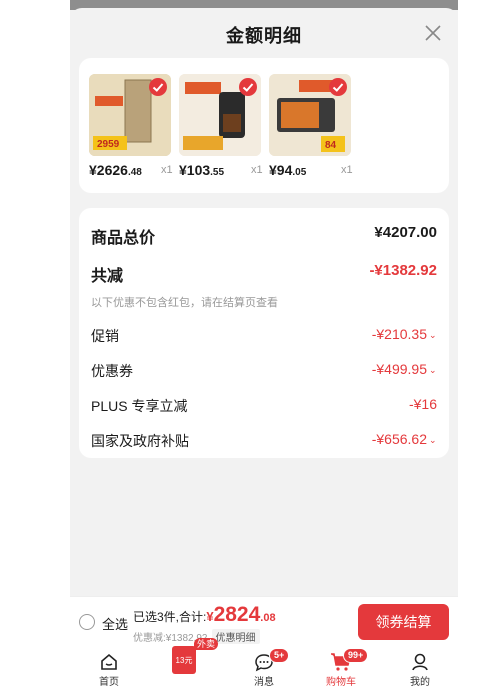 The width and height of the screenshot is (500, 689). What do you see at coordinates (235, 636) in the screenshot?
I see `discount-detail-button: 优惠明细` at bounding box center [235, 636].